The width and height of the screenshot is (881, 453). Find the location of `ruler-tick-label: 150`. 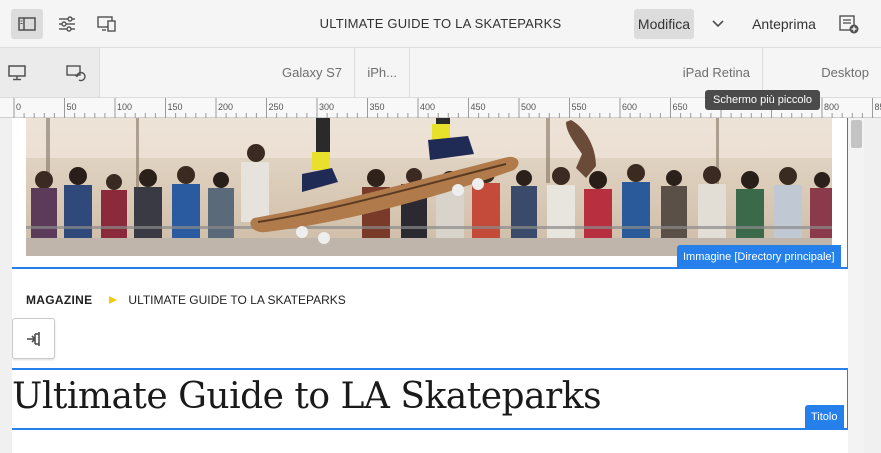

ruler-tick-label: 150 is located at coordinates (175, 107).